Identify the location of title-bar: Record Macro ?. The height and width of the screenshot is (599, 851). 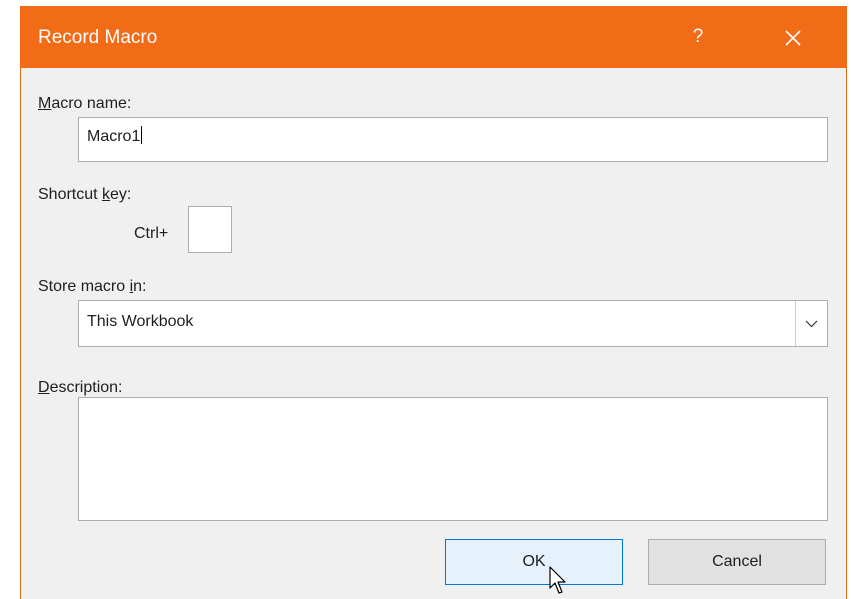
(433, 37).